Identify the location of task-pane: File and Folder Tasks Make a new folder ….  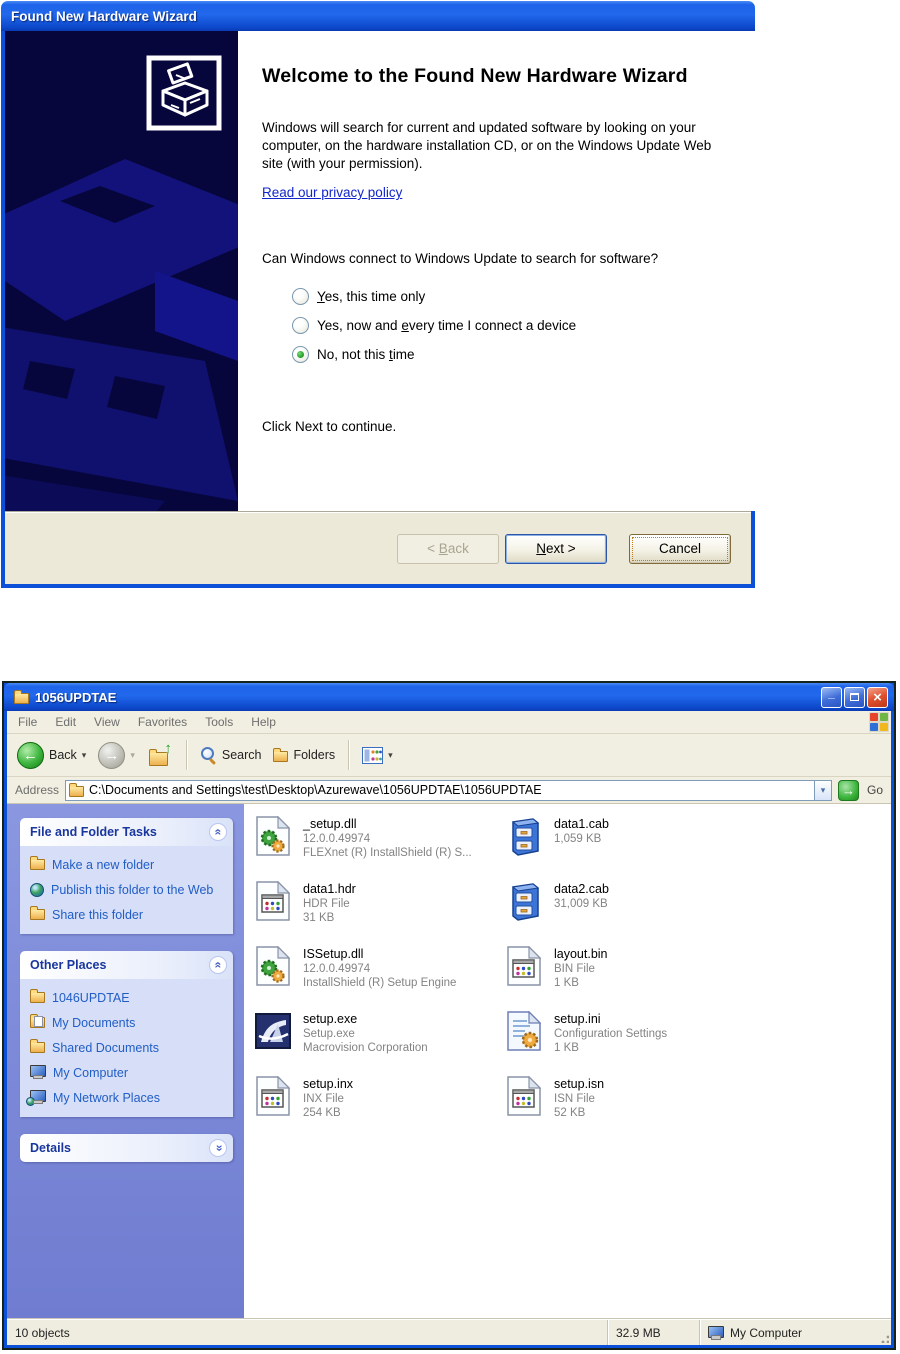
(125, 1061).